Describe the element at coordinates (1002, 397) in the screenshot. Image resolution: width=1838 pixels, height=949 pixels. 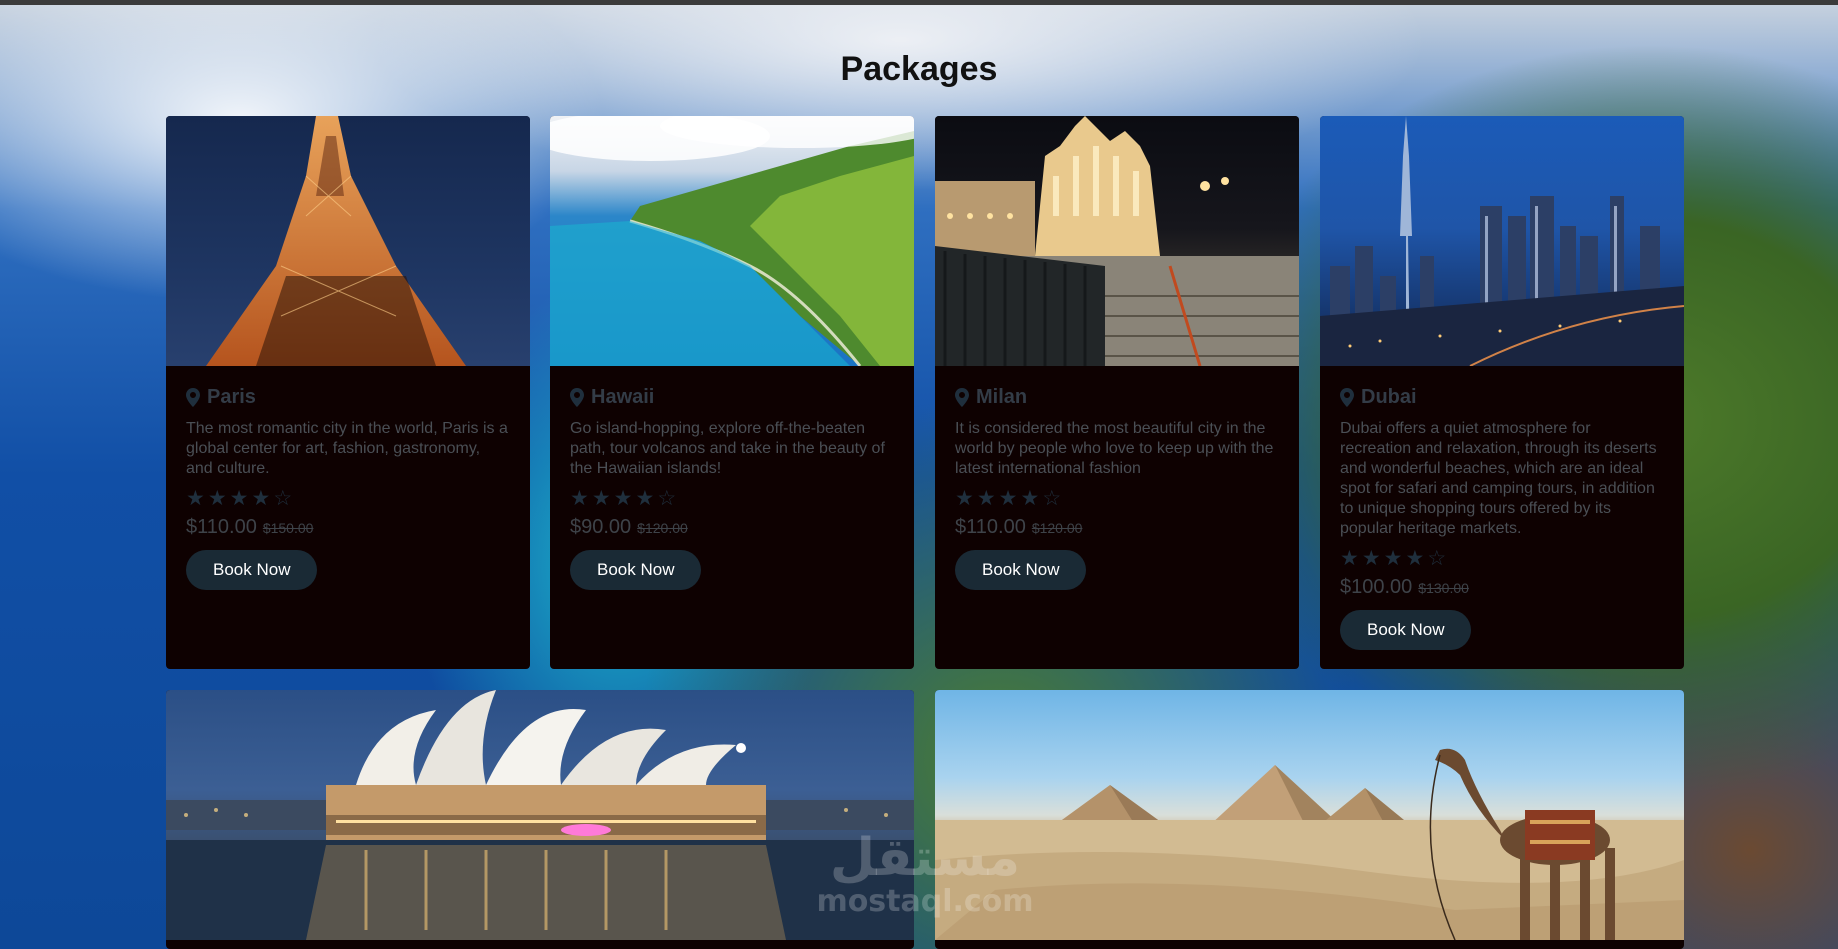
I see `package-name: Milan` at that location.